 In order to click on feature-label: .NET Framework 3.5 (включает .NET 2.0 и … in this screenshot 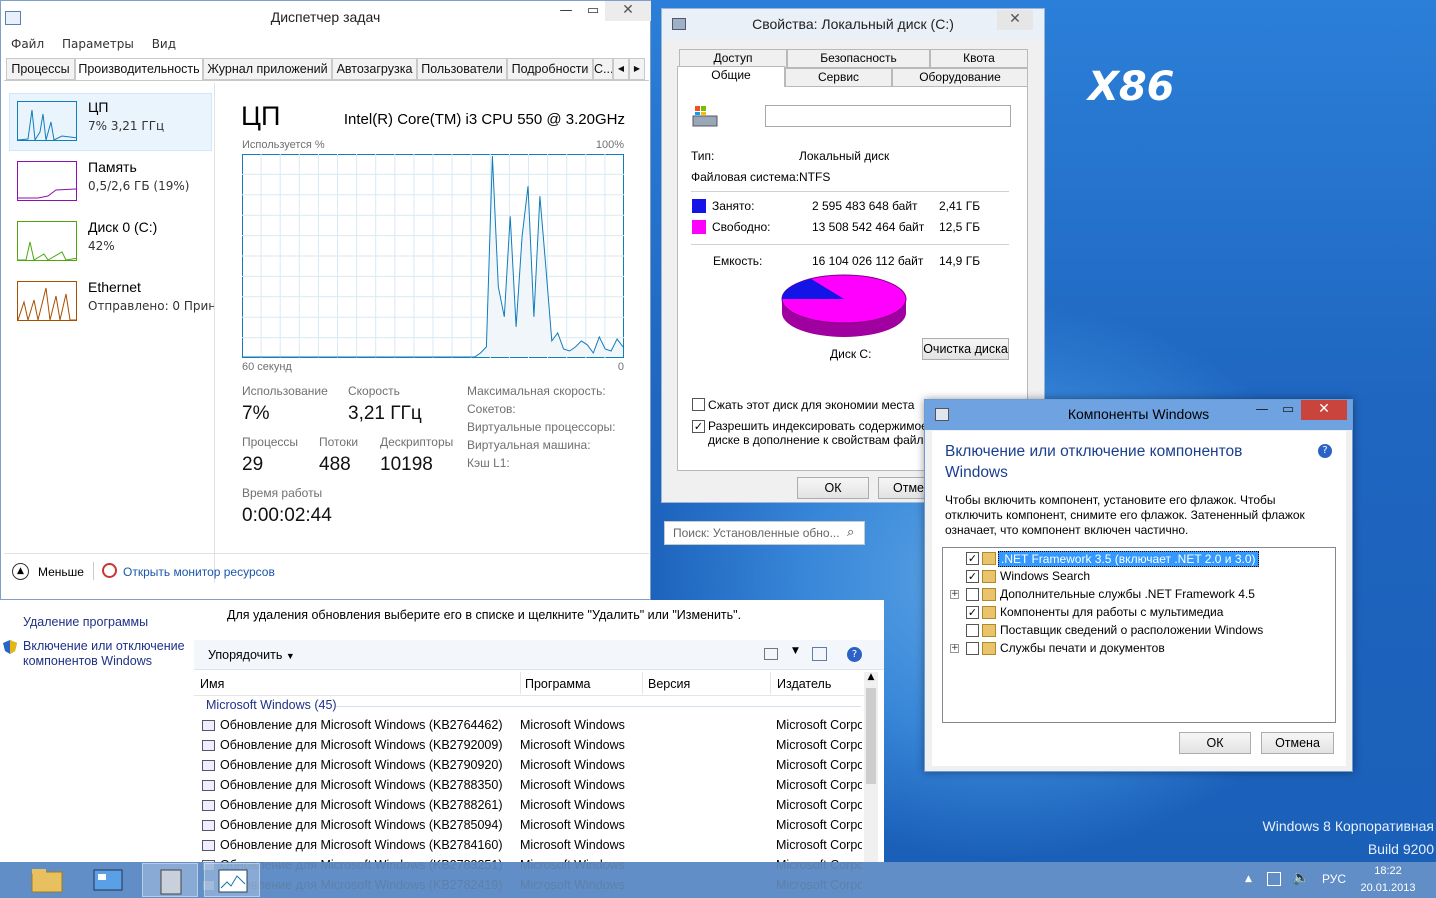, I will do `click(1128, 559)`.